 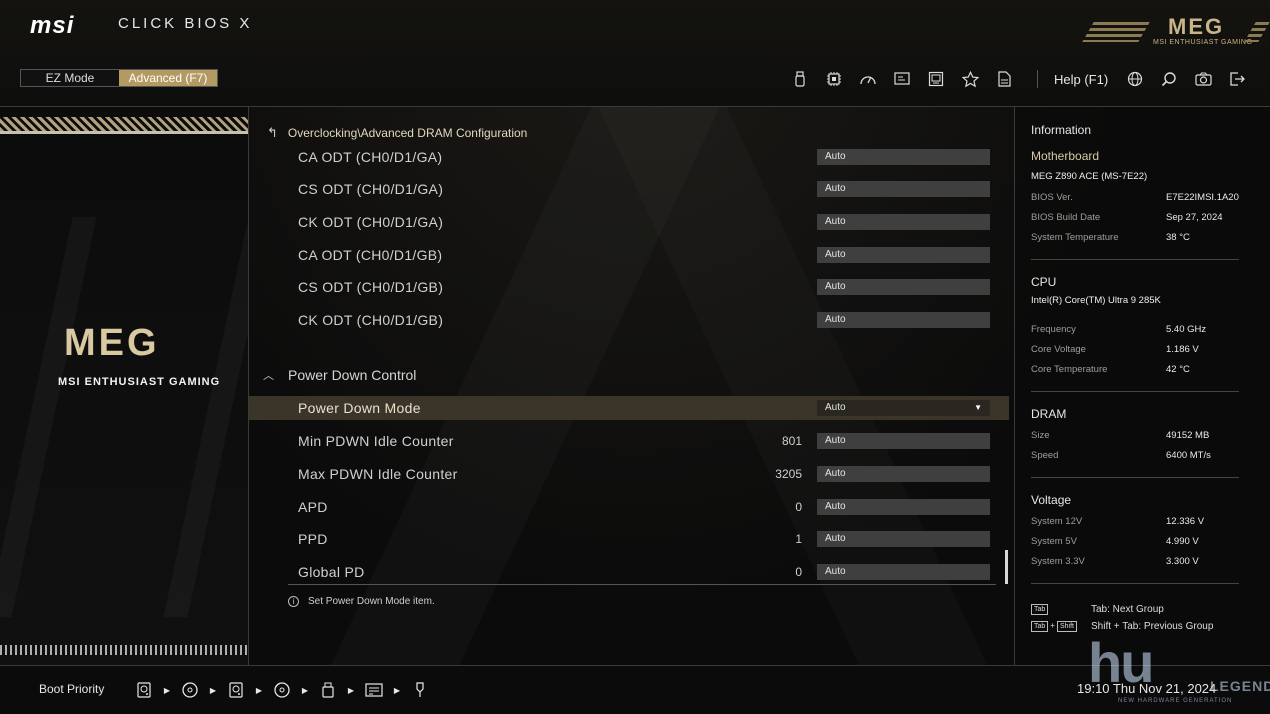 What do you see at coordinates (1061, 130) in the screenshot?
I see `info-title: Information` at bounding box center [1061, 130].